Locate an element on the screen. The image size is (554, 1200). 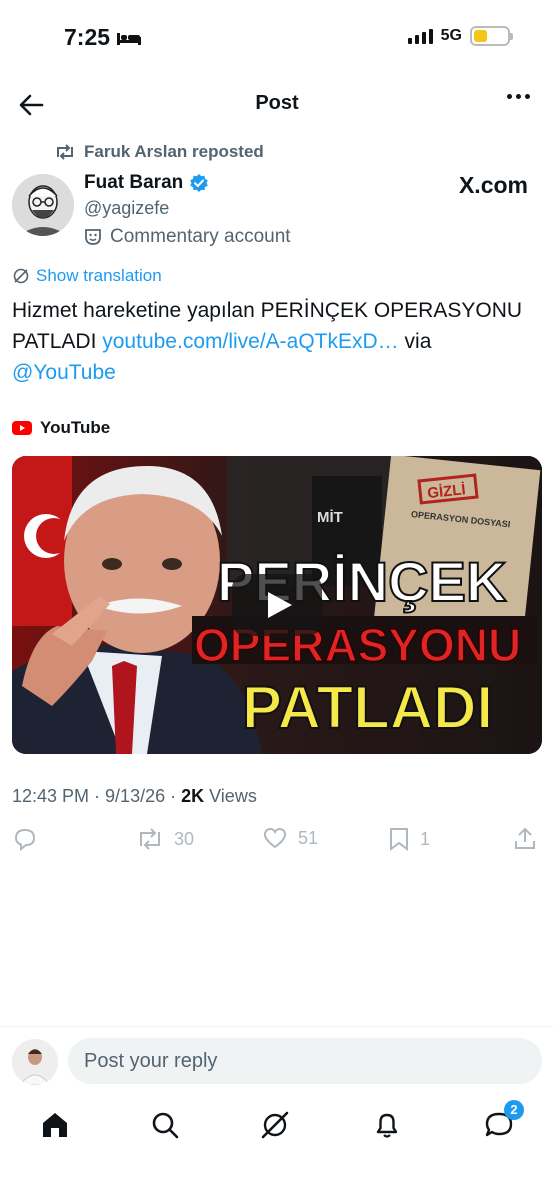
author-avatar is located at coordinates (43, 205).